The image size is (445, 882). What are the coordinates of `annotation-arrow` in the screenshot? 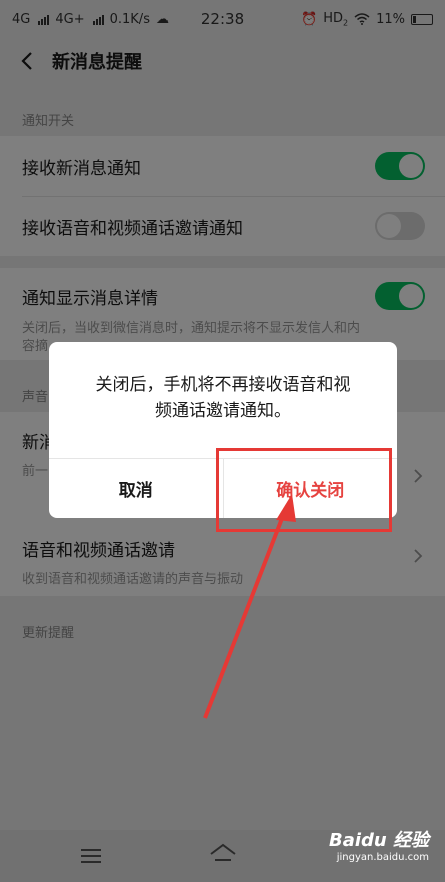 It's located at (249, 606).